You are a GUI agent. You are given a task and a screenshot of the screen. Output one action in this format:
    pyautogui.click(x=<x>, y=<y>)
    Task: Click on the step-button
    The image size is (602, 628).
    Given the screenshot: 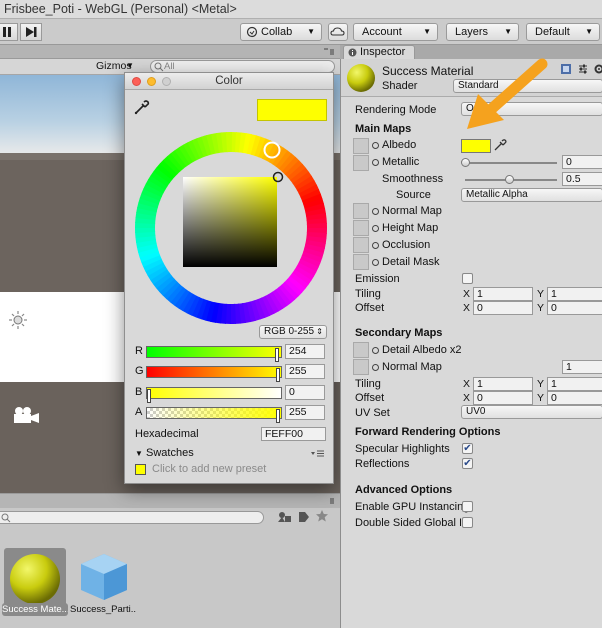 What is the action you would take?
    pyautogui.click(x=31, y=32)
    